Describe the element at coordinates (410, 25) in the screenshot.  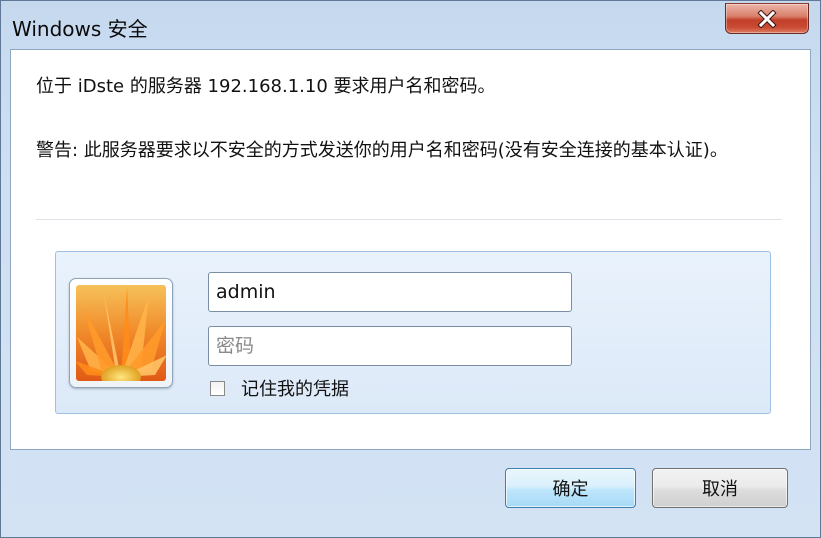
I see `title-bar: Windows 安全` at that location.